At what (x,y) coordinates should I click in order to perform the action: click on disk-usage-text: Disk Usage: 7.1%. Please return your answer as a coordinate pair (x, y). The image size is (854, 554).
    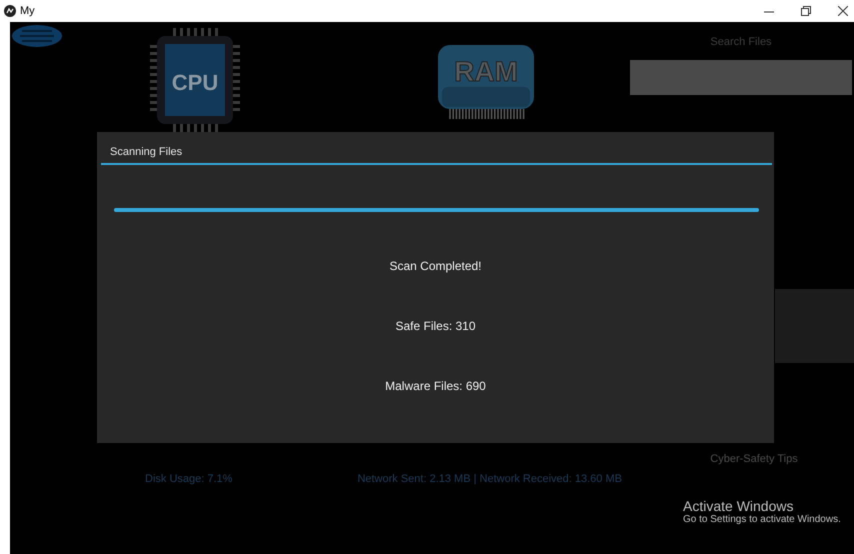
    Looking at the image, I should click on (188, 479).